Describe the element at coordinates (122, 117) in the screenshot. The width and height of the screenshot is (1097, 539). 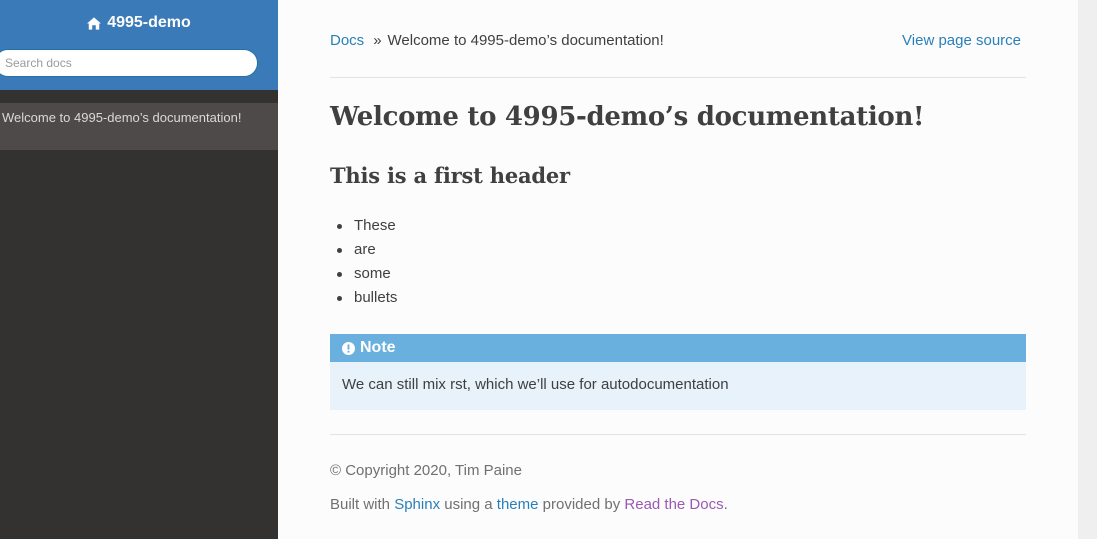
I see `sidebar-item-label: Welcome to 4995-demo’s documentation!` at that location.